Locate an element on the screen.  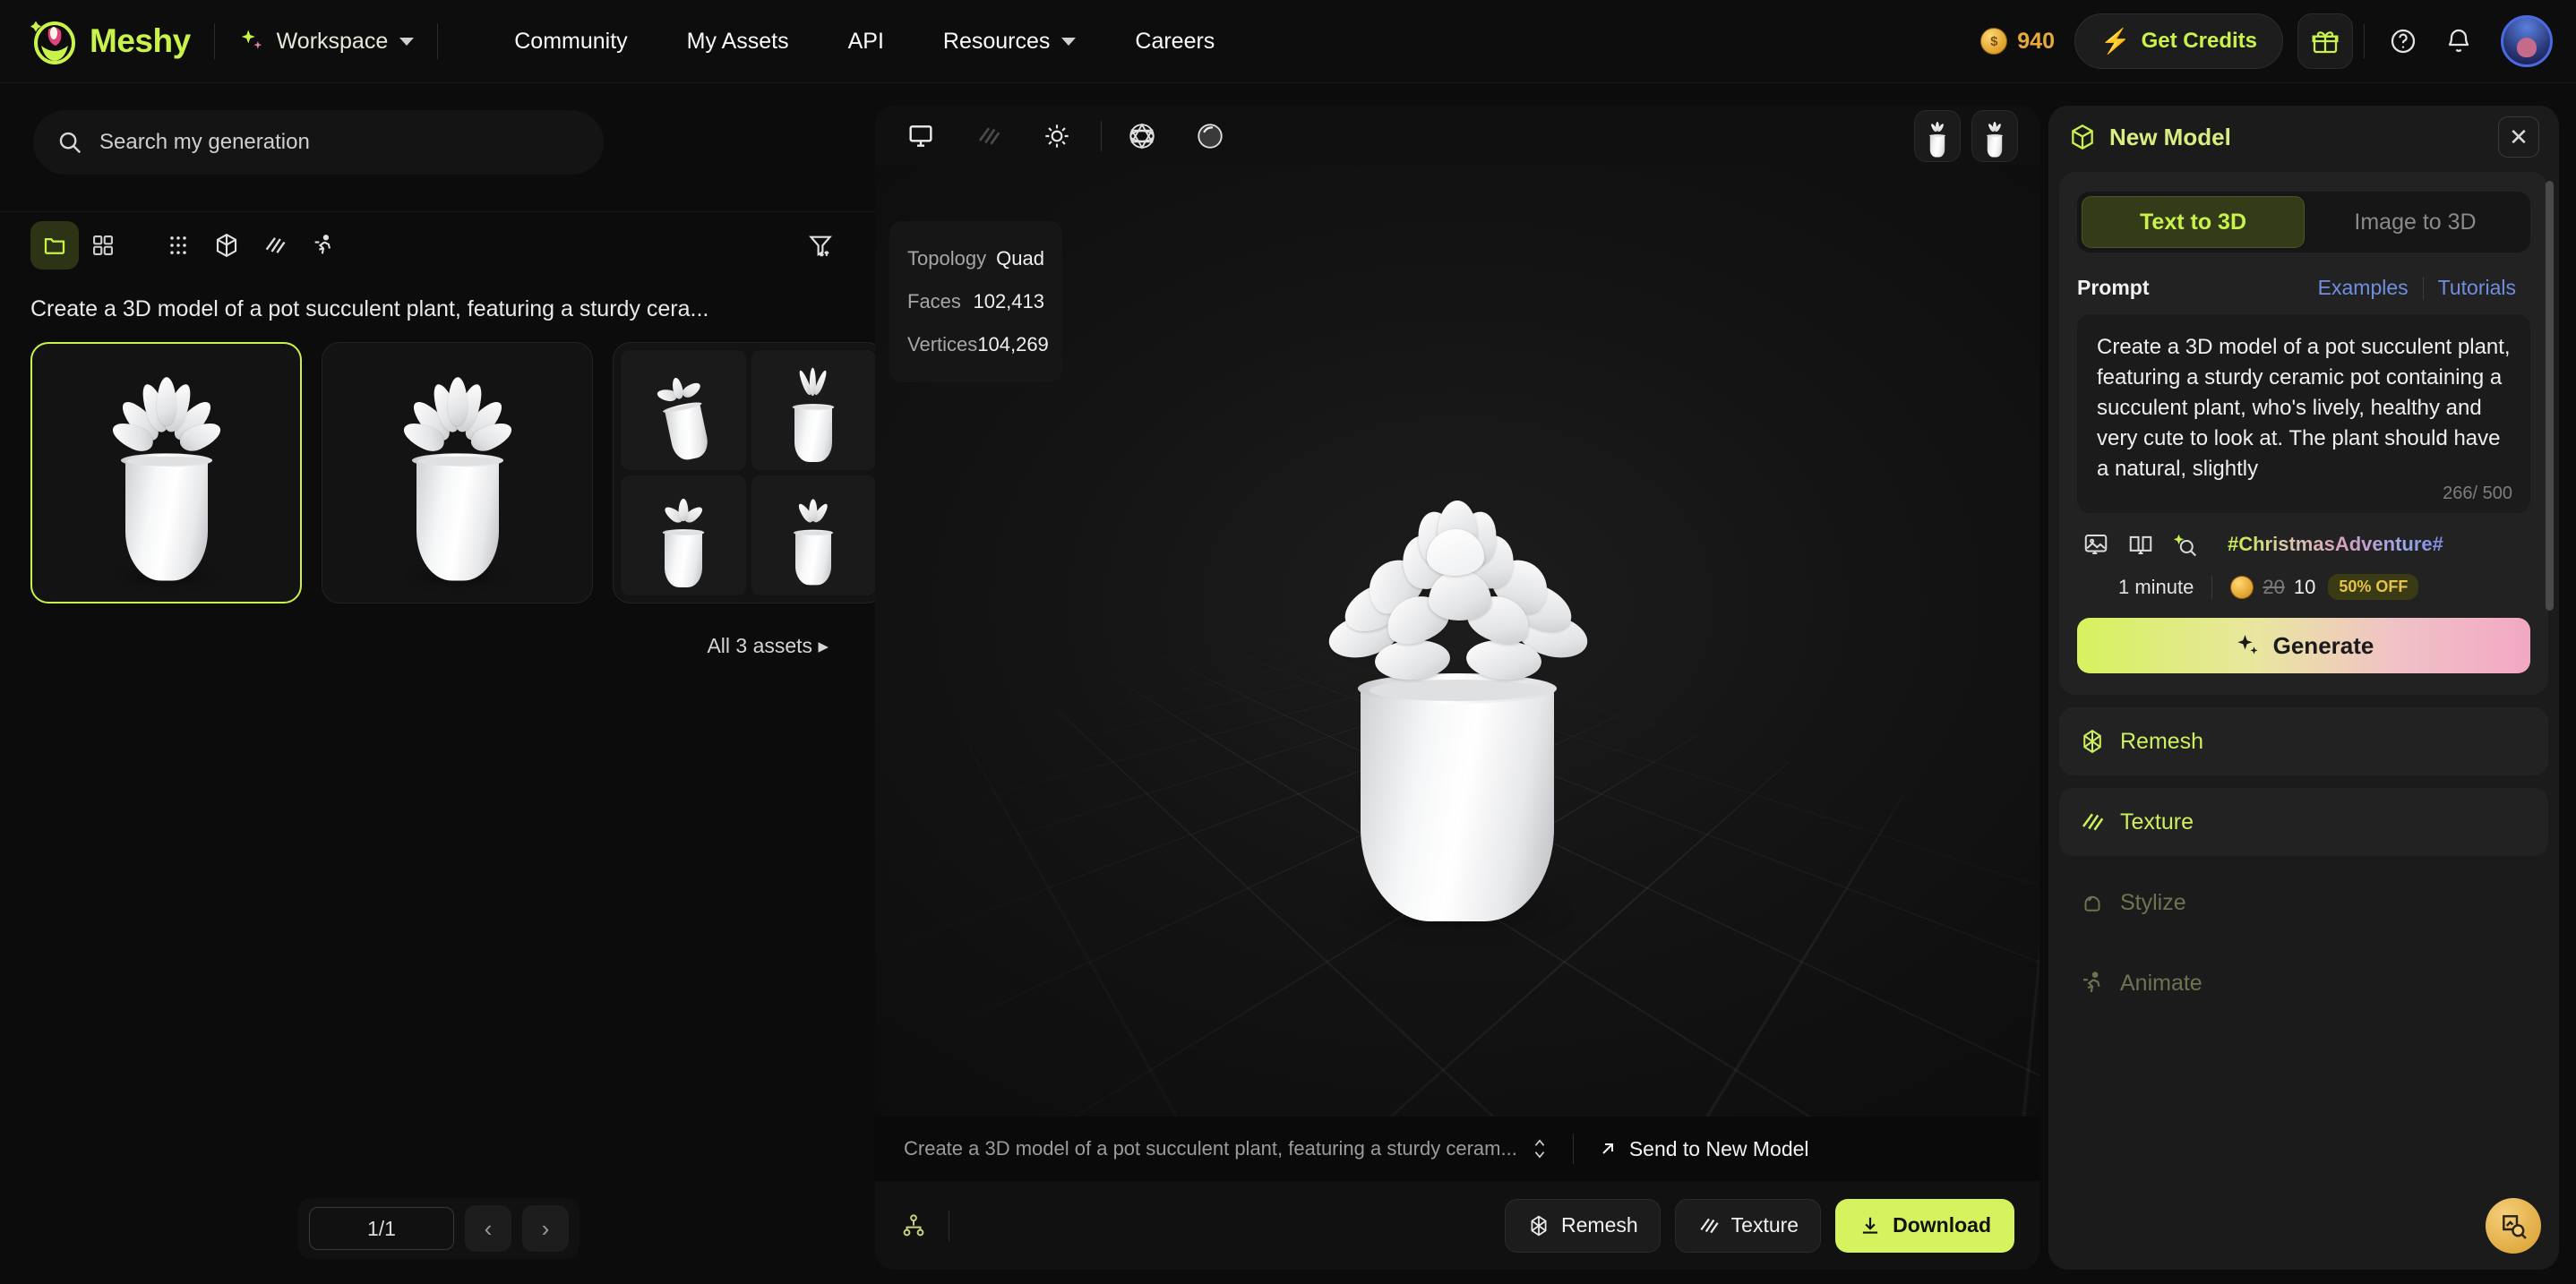
nav-link-label: Community is located at coordinates (571, 41).